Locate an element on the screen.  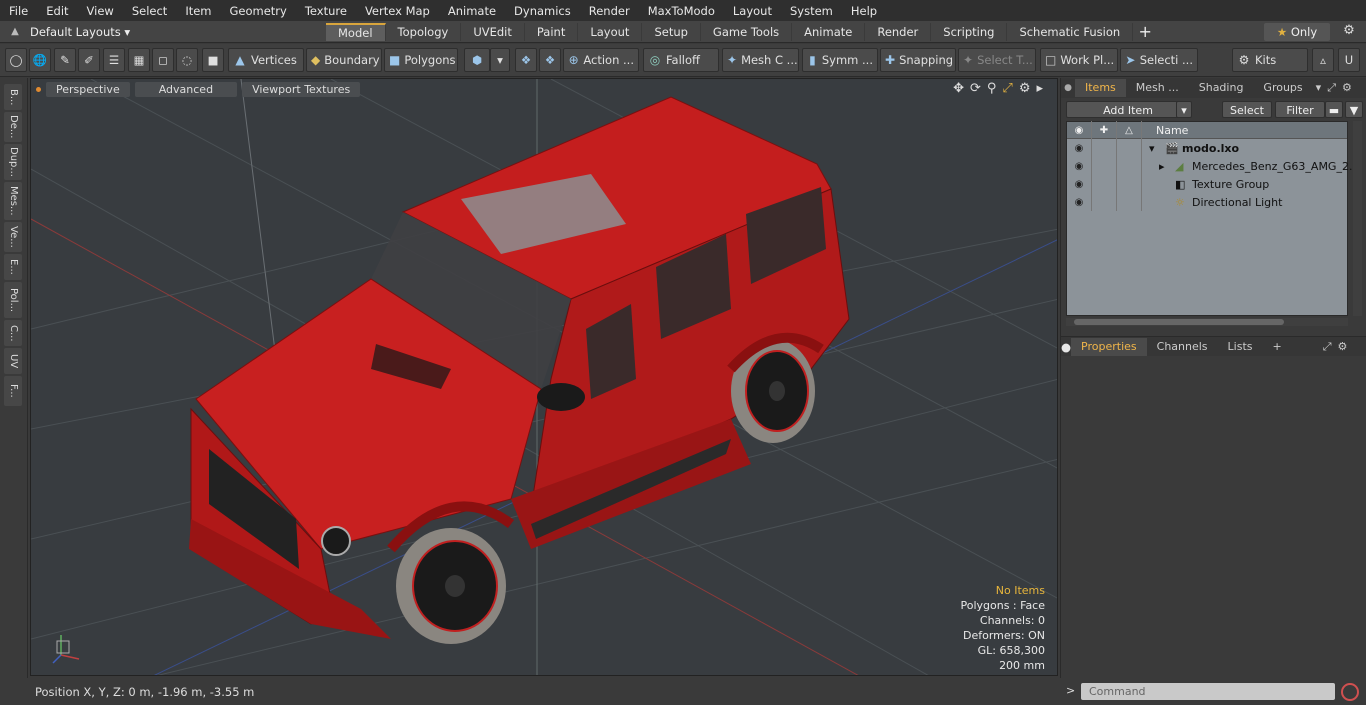
tab-scripting: Scripting is located at coordinates (969, 31).